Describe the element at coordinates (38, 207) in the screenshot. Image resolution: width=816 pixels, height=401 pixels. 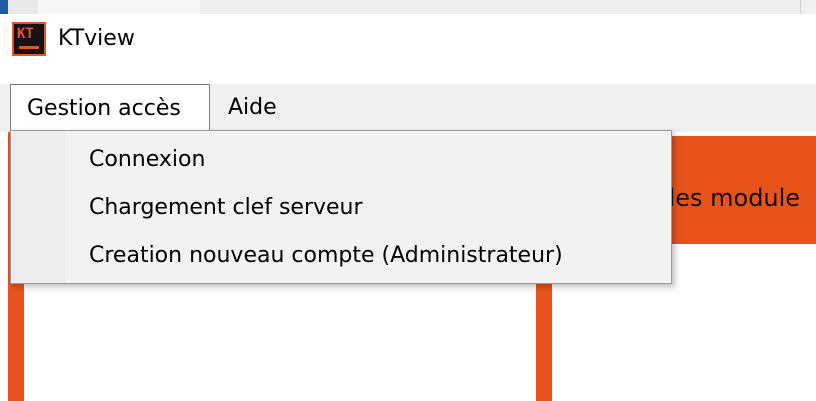
I see `menu-gutter` at that location.